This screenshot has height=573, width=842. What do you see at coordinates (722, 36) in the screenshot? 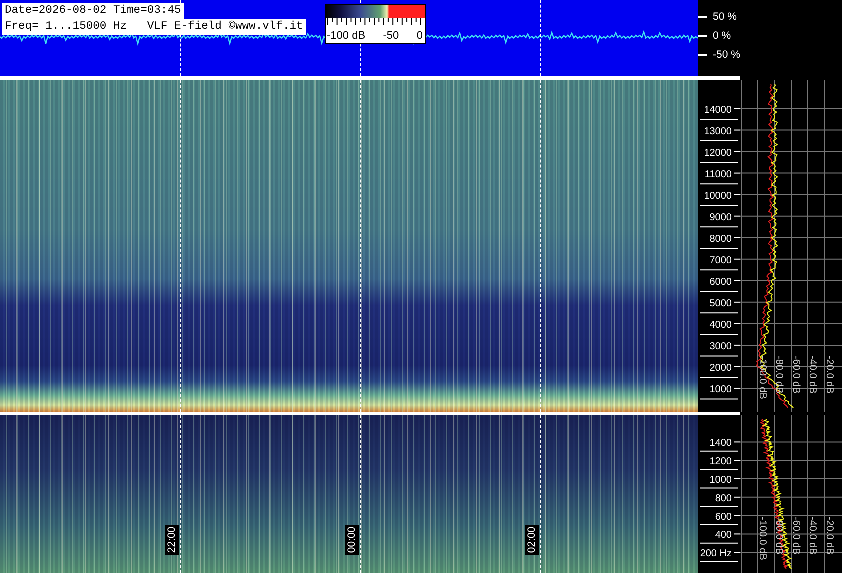
I see `amplitude-label: 0 %` at bounding box center [722, 36].